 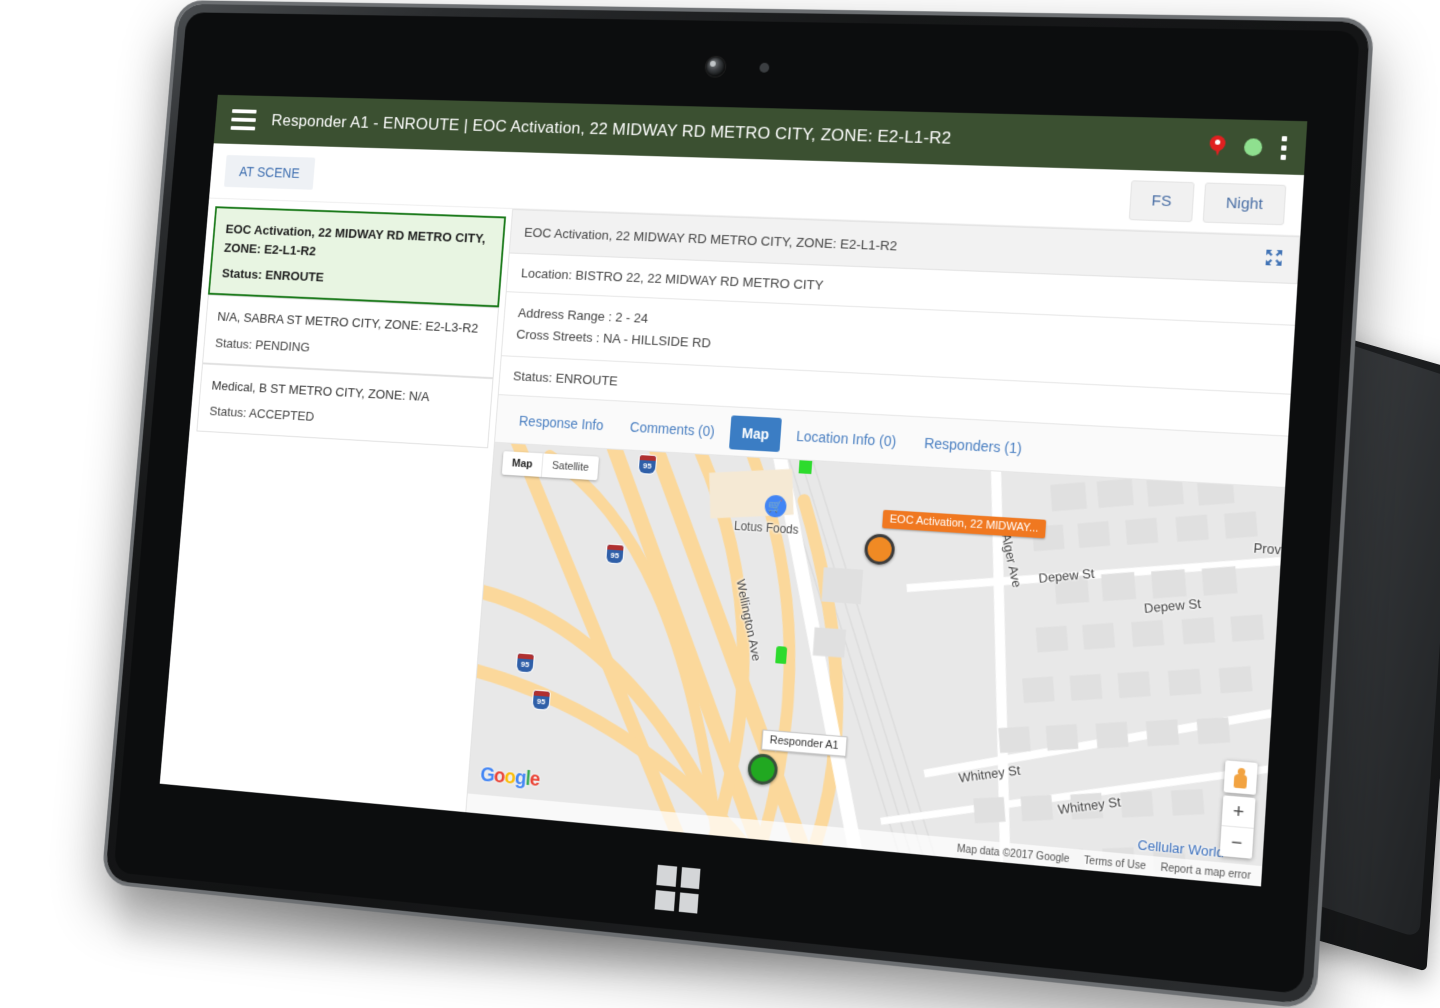 What do you see at coordinates (755, 433) in the screenshot?
I see `tab-map: Map` at bounding box center [755, 433].